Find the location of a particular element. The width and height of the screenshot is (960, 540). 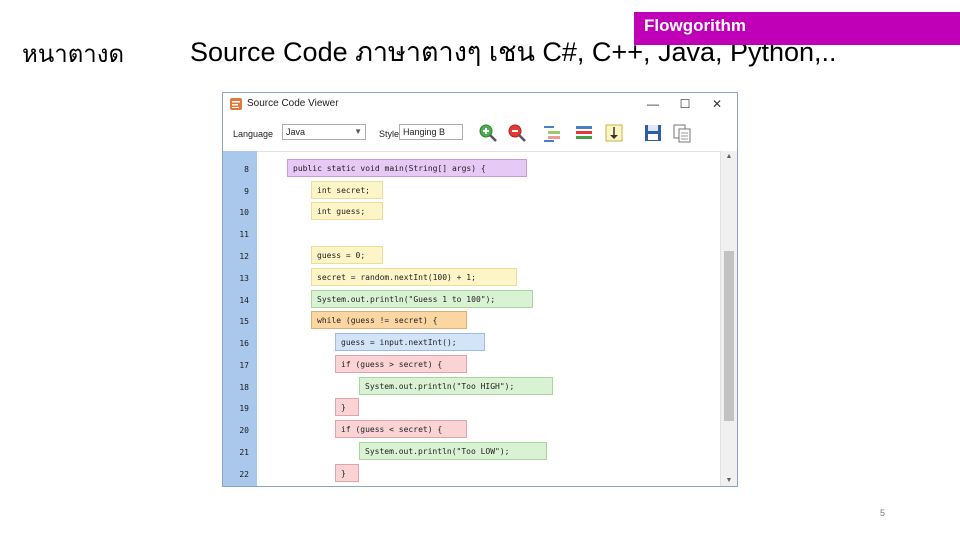

title-bar: Source Code Viewer — ☐ ✕ is located at coordinates (480, 104).